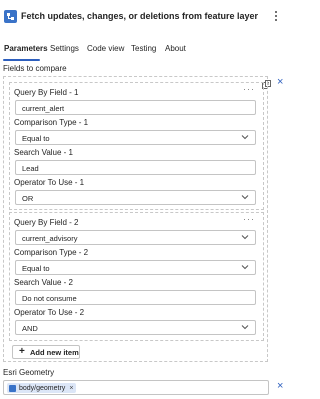  I want to click on operator-label: Operator To Use - 2, so click(49, 312).